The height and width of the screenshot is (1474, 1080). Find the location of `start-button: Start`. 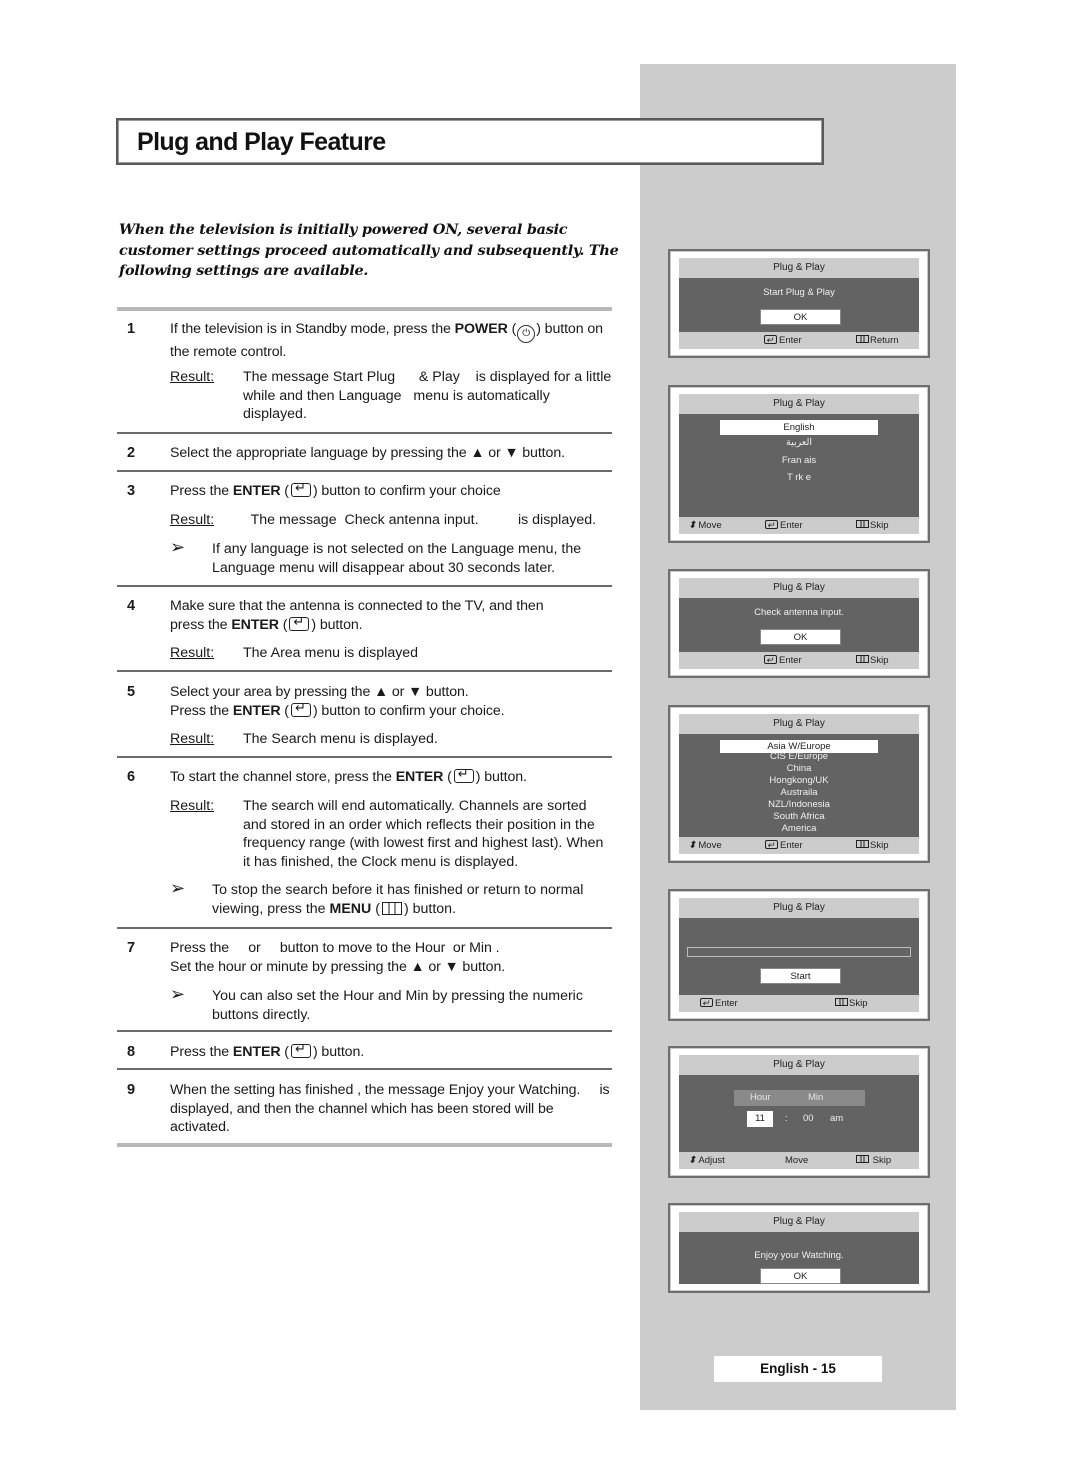

start-button: Start is located at coordinates (800, 976).